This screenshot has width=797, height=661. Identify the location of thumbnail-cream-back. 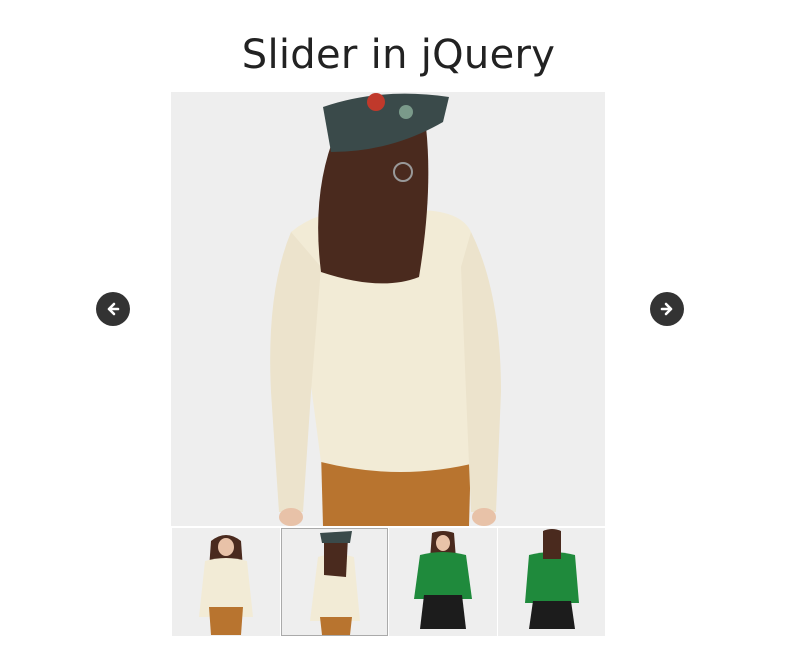
(334, 582).